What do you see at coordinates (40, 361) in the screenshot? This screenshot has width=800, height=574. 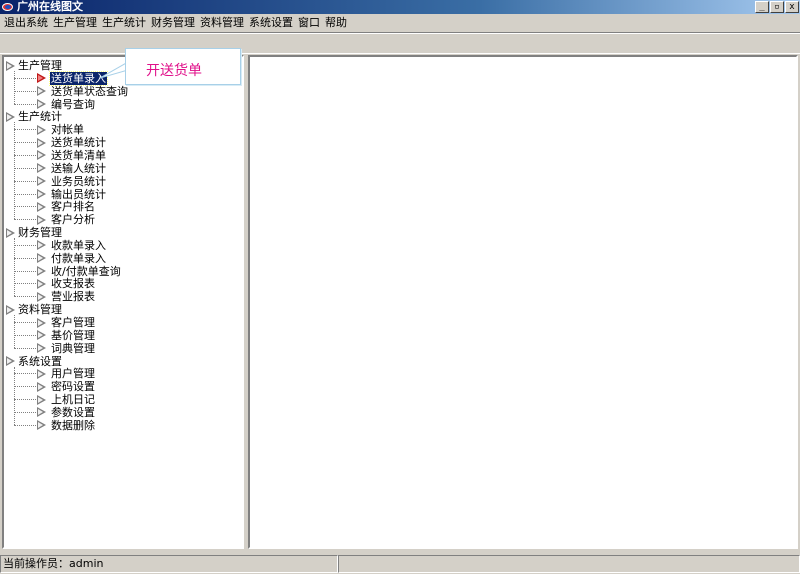 I see `tree-group-label: 系统设置` at bounding box center [40, 361].